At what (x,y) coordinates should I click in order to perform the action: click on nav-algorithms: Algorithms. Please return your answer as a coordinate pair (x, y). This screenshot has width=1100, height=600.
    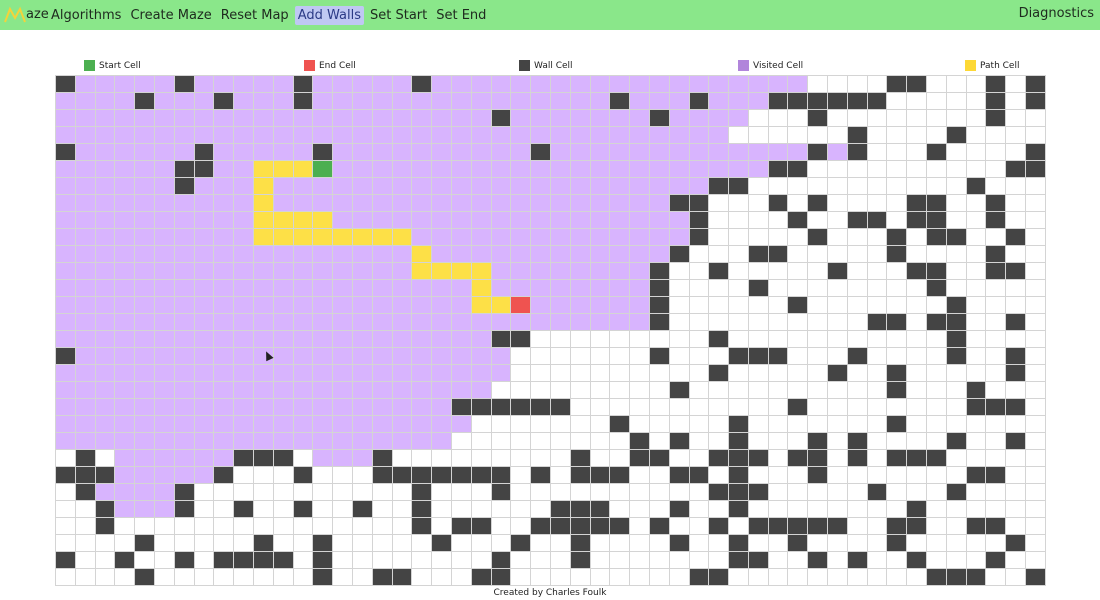
    Looking at the image, I should click on (86, 15).